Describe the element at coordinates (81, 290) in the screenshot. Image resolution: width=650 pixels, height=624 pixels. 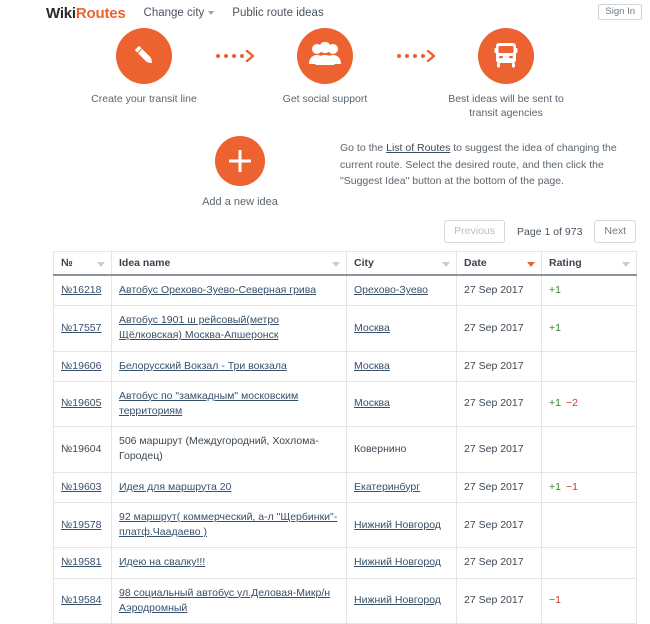
I see `idea-number-link: №16218` at that location.